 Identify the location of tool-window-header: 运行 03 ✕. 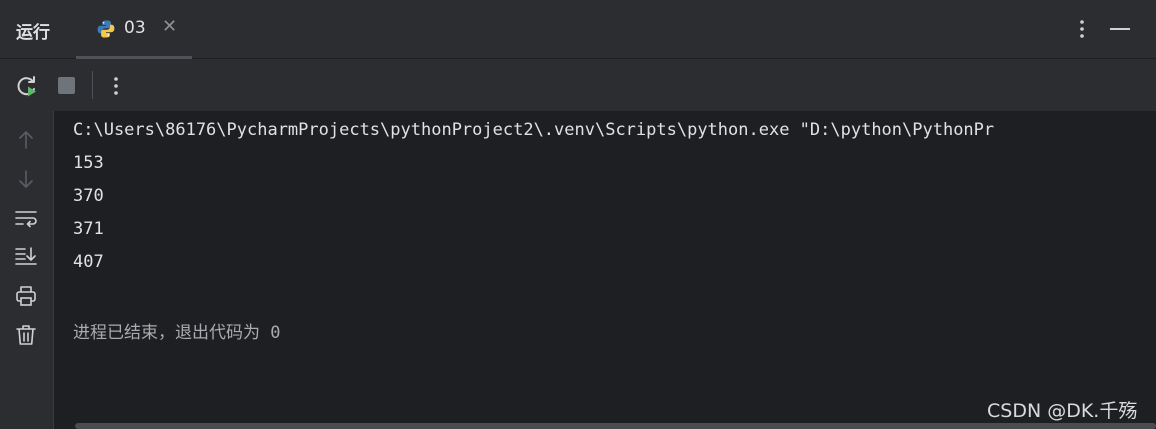
(578, 29).